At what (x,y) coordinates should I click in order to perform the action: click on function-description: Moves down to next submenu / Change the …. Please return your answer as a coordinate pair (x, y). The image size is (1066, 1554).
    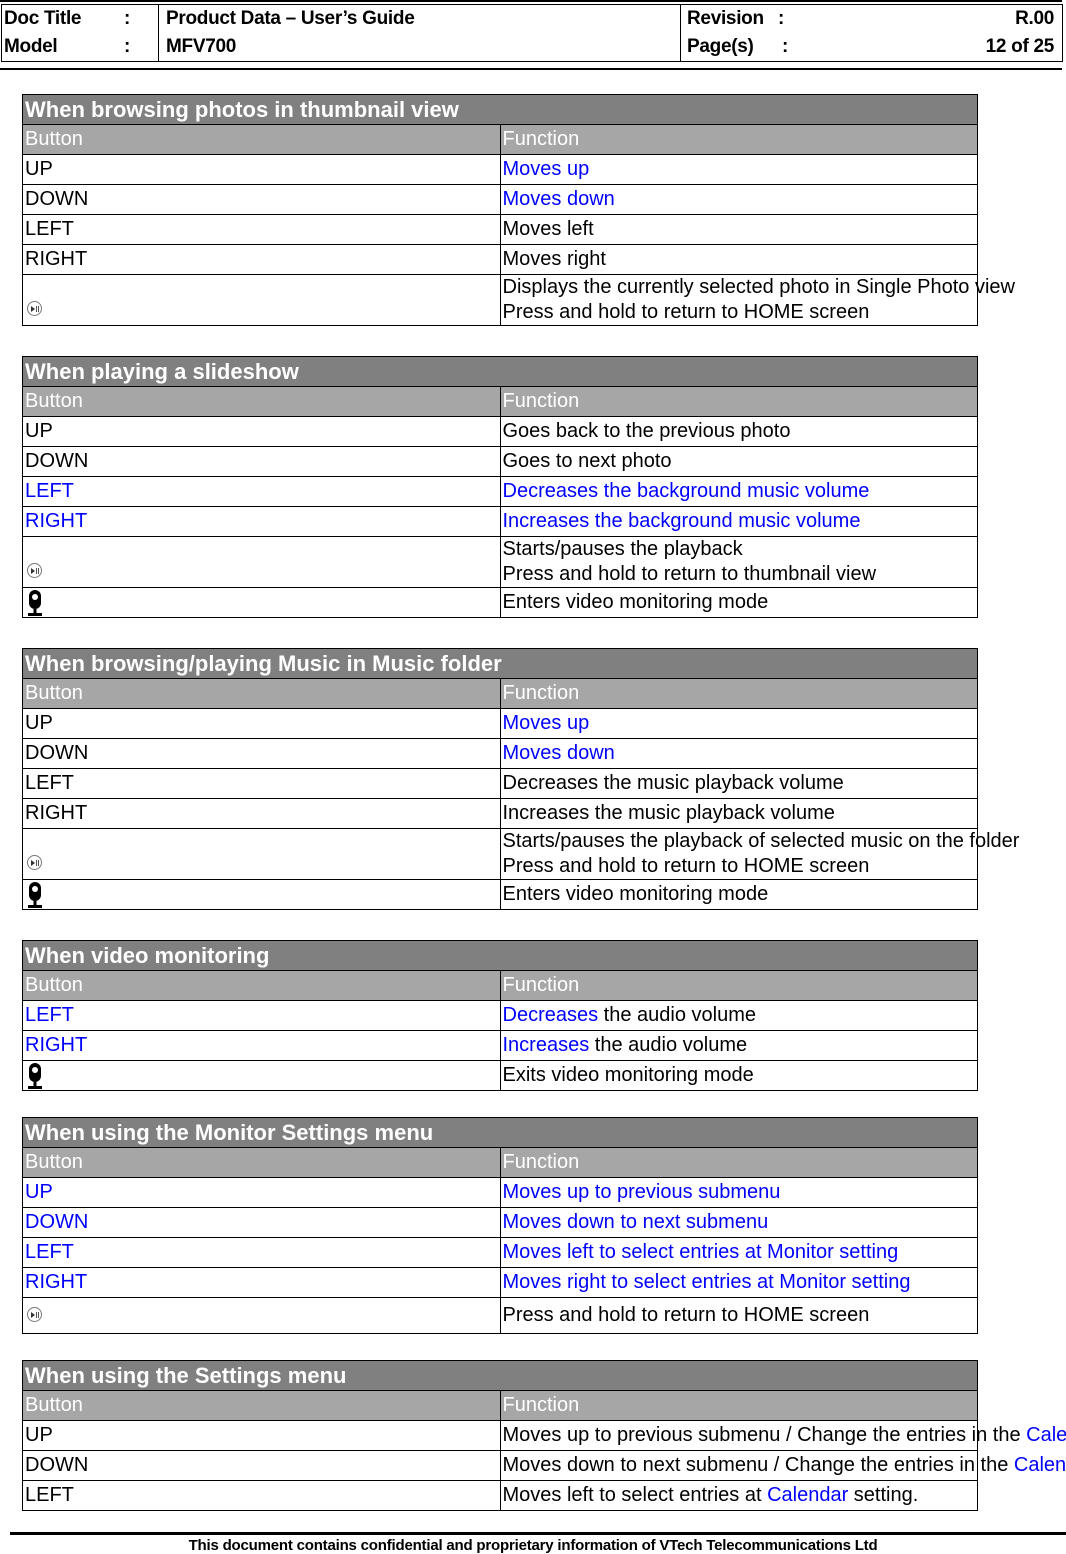
    Looking at the image, I should click on (782, 1465).